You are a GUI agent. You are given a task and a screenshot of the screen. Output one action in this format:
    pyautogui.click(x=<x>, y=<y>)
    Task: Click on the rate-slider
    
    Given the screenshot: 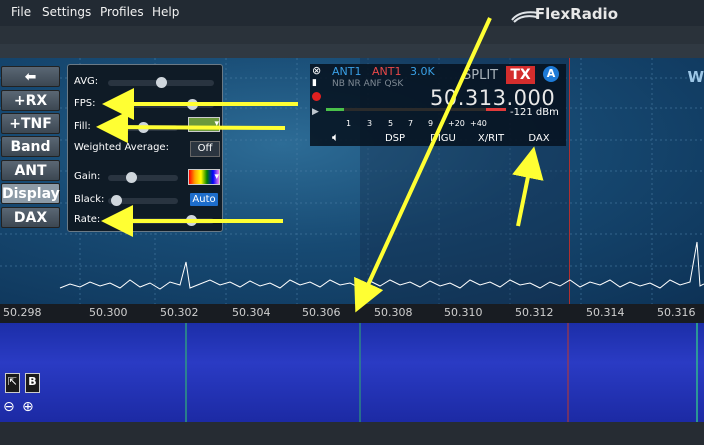 What is the action you would take?
    pyautogui.click(x=161, y=220)
    